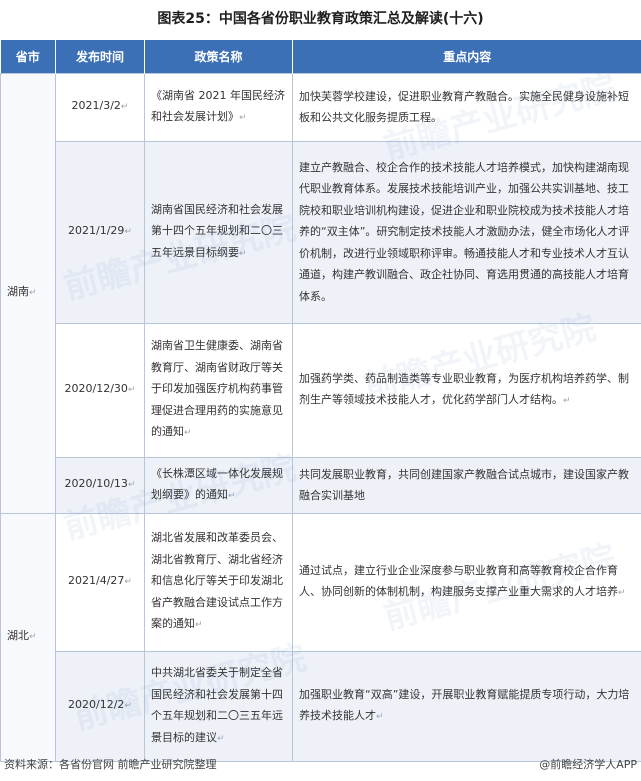 The width and height of the screenshot is (641, 781). Describe the element at coordinates (218, 485) in the screenshot. I see `policy-name-cell: 《长株潭区域一体化发展规划纲要》的通知↵` at that location.